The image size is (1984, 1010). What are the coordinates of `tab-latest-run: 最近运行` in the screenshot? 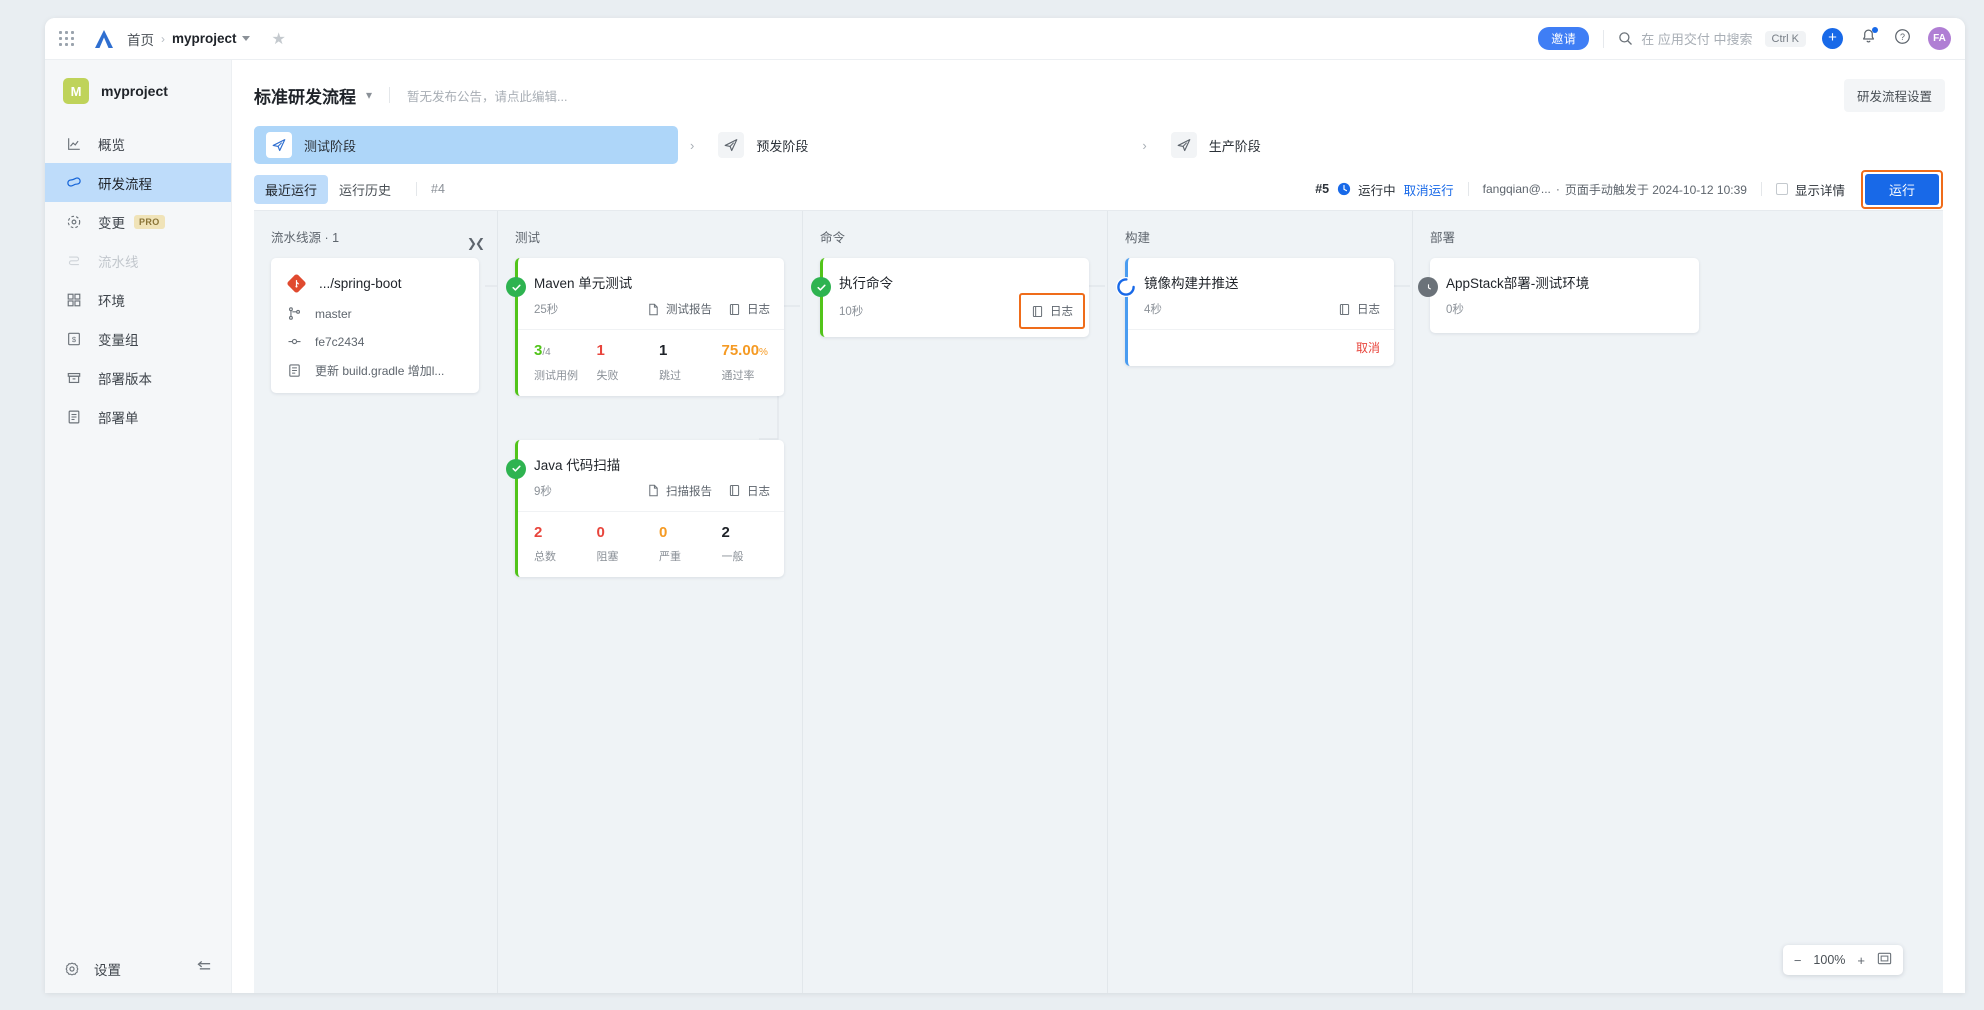 It's located at (291, 189).